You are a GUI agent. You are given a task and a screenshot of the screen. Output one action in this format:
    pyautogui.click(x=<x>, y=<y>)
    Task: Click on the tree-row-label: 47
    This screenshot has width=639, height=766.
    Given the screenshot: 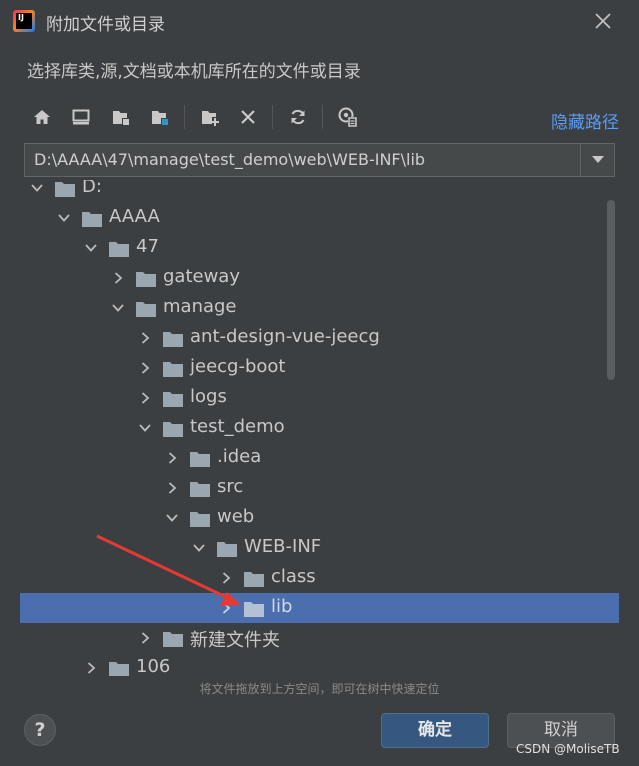 What is the action you would take?
    pyautogui.click(x=147, y=246)
    